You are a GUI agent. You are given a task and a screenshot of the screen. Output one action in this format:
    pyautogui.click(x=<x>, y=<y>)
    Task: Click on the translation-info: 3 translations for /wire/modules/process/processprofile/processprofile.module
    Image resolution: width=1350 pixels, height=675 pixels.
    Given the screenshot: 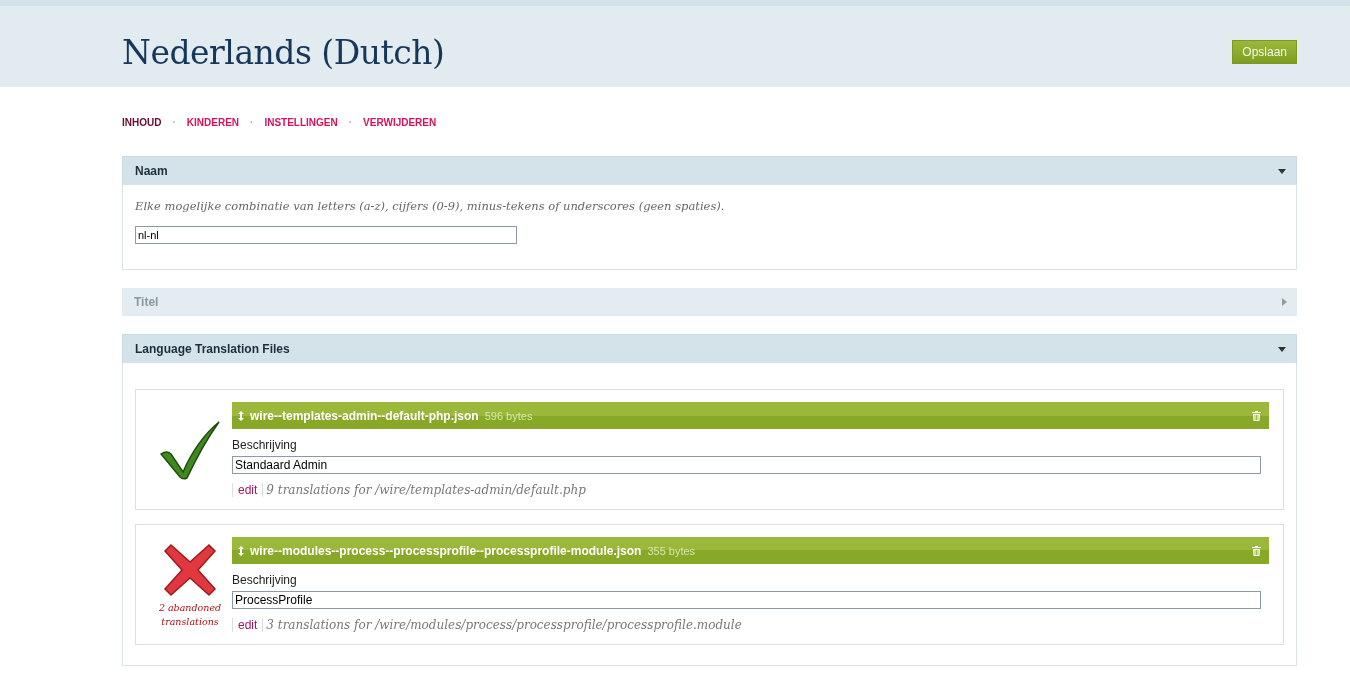 What is the action you would take?
    pyautogui.click(x=502, y=625)
    